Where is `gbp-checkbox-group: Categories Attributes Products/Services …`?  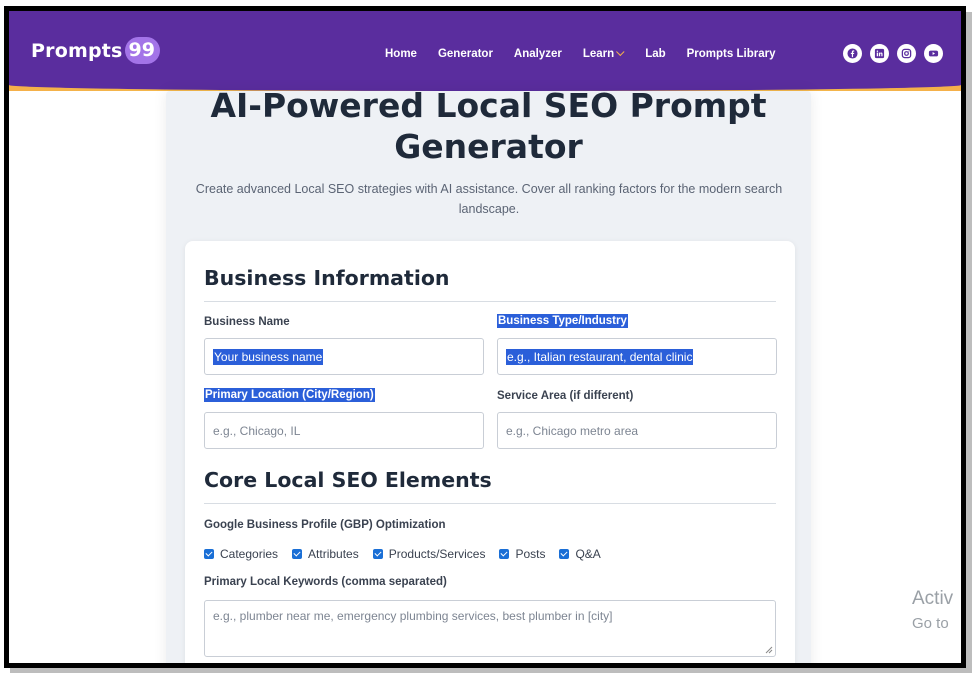
gbp-checkbox-group: Categories Attributes Products/Services … is located at coordinates (409, 554).